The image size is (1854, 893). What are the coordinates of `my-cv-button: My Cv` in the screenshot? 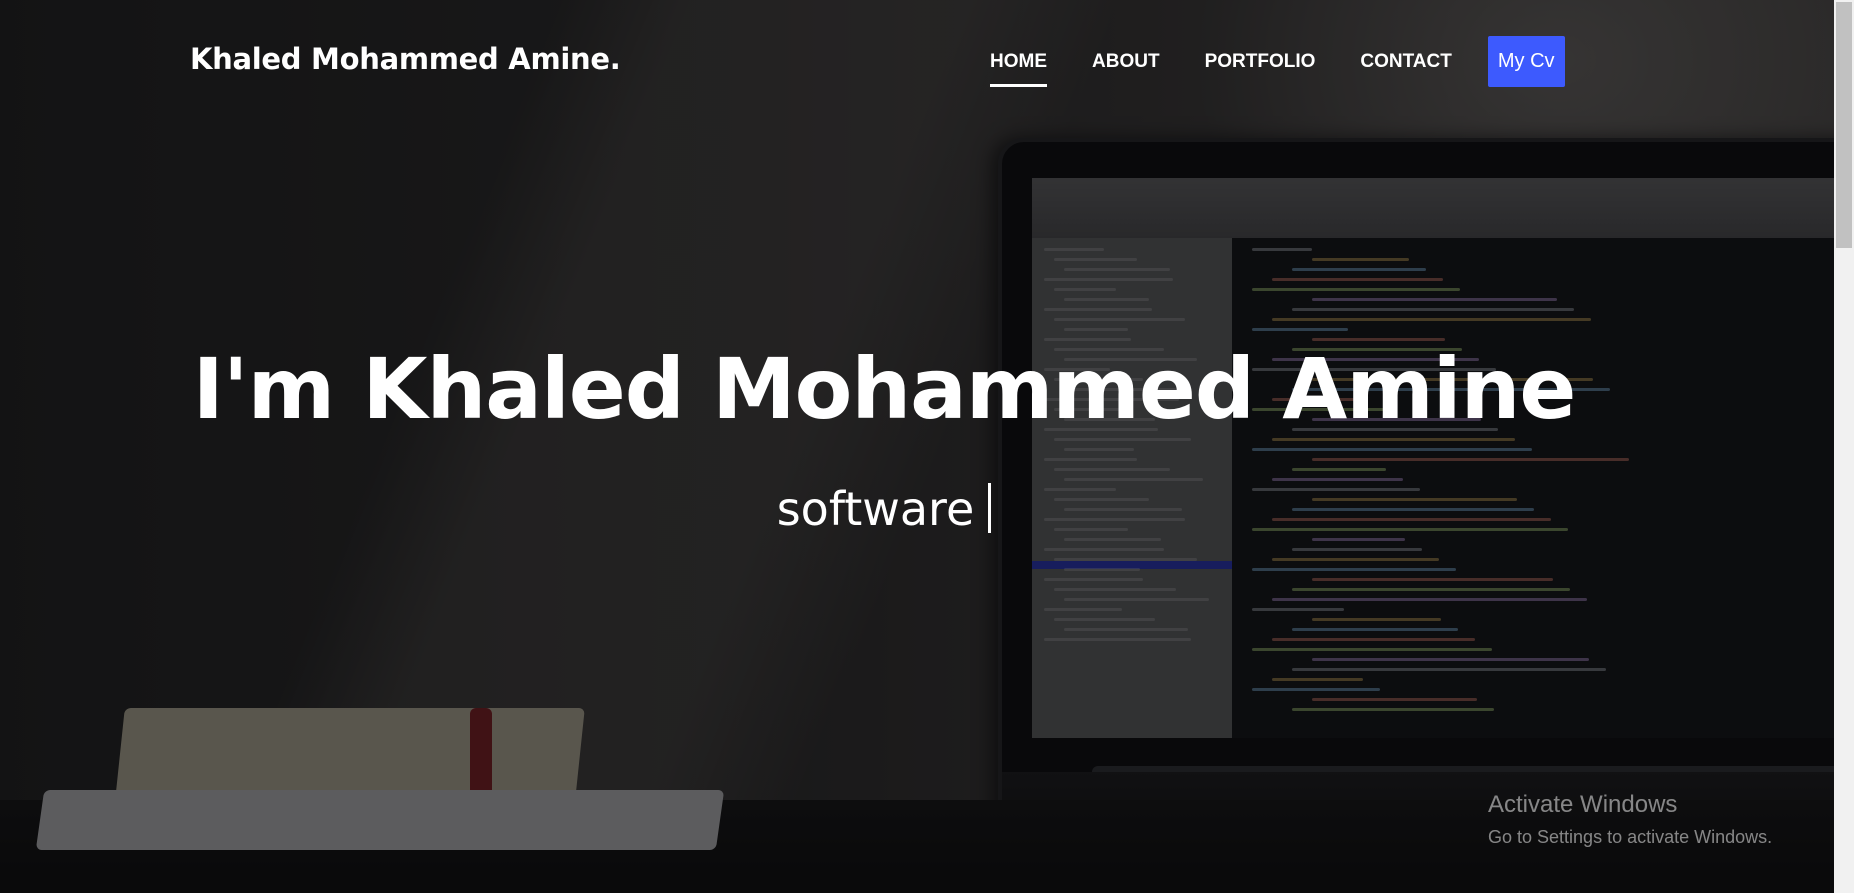 It's located at (1526, 61).